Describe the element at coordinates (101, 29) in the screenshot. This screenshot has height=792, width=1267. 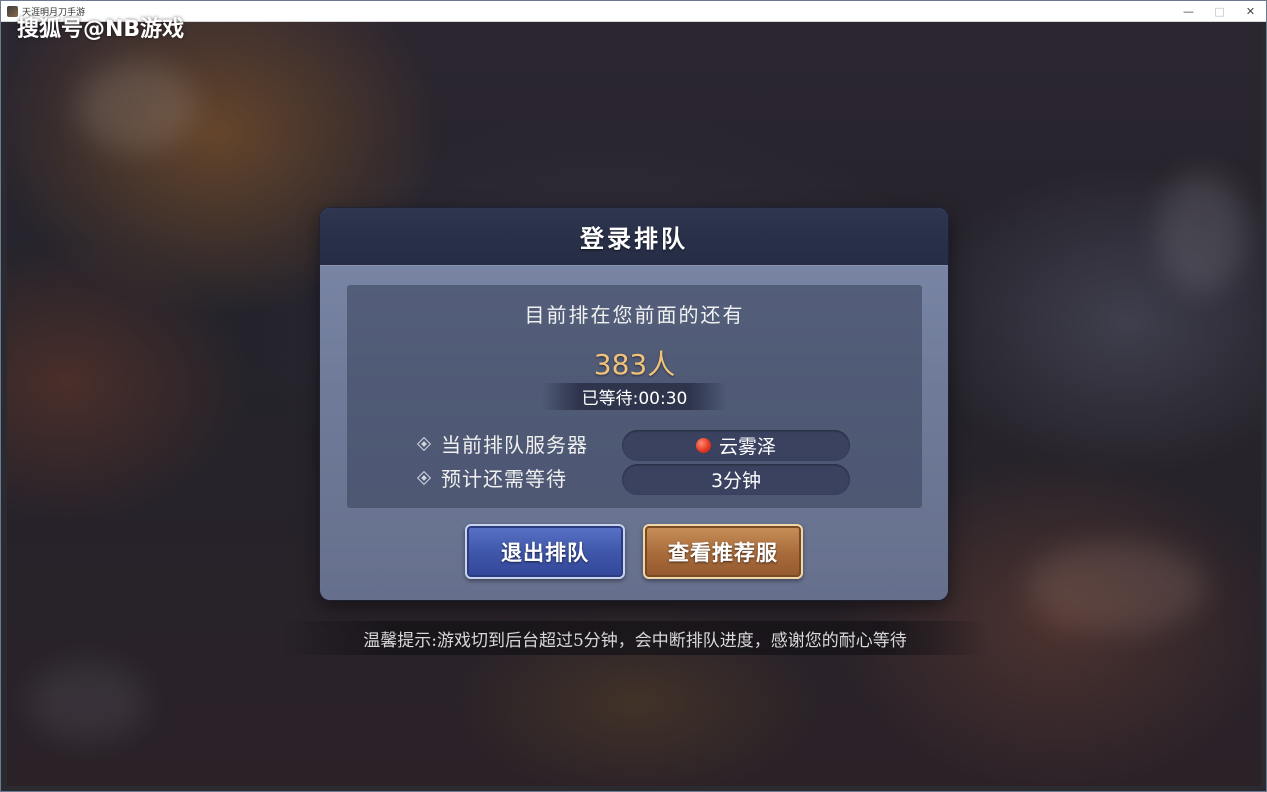
I see `watermark: 搜狐号@NB游戏` at that location.